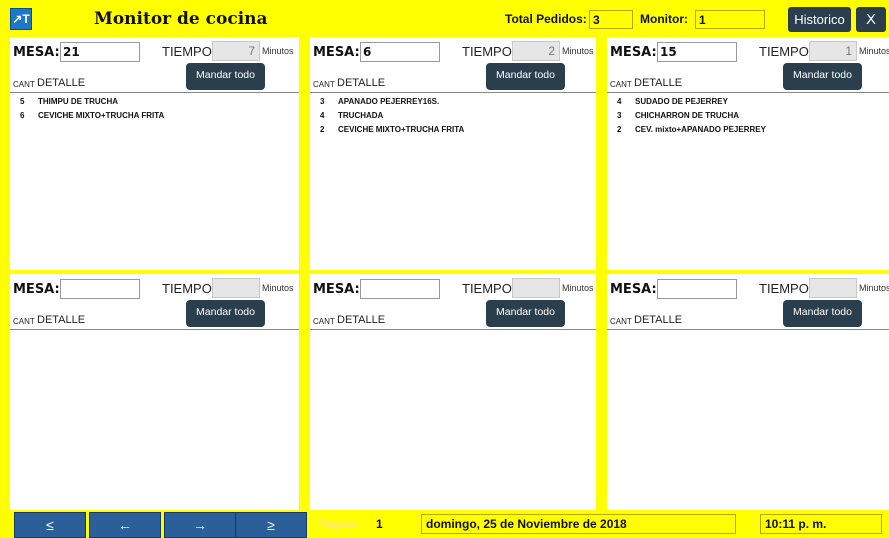 The image size is (889, 538). I want to click on order-item-qty: 5, so click(22, 101).